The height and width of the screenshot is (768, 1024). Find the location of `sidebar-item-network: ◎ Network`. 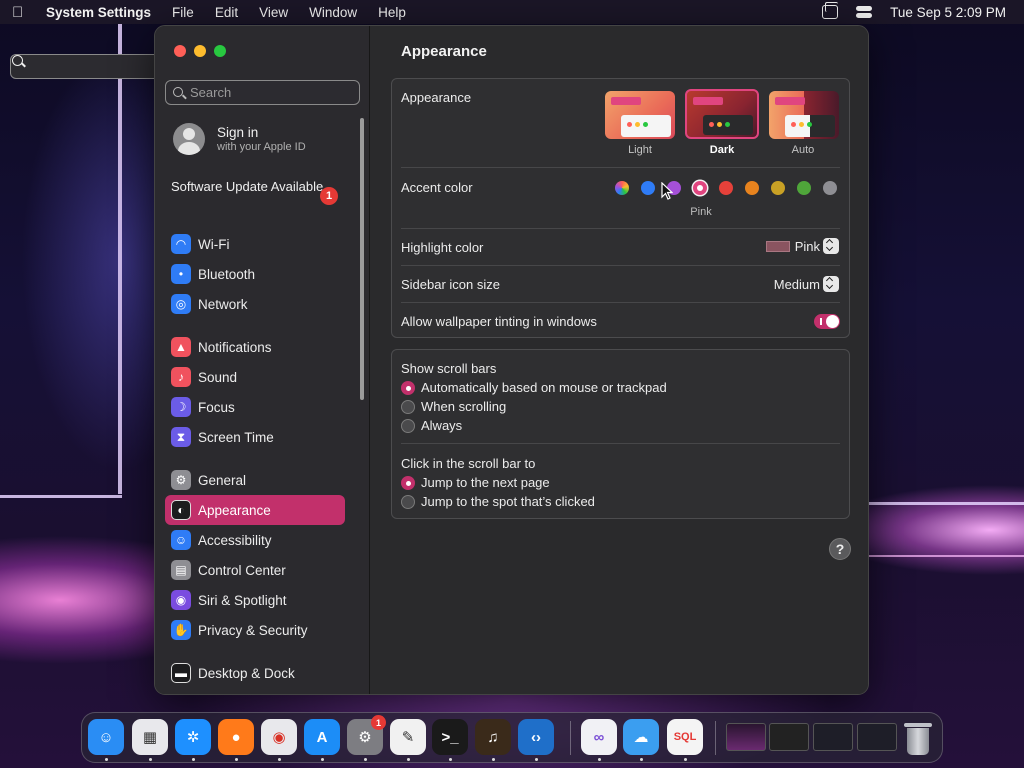

sidebar-item-network: ◎ Network is located at coordinates (255, 304).